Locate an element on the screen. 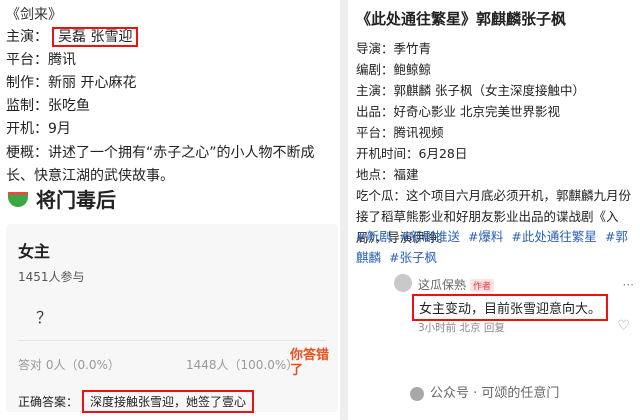 The image size is (640, 420). comment-text: 女主变动，目前张雪迎意向大。 is located at coordinates (510, 307).